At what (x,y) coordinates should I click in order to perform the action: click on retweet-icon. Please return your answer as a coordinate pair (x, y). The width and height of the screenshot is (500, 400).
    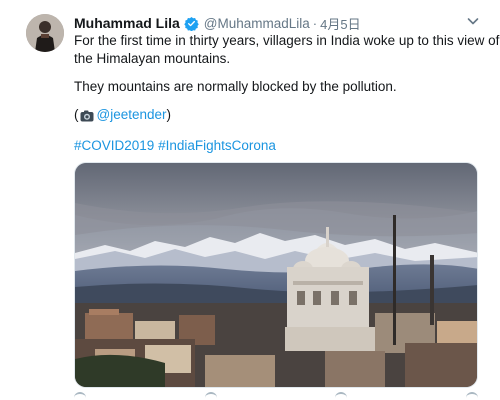
    Looking at the image, I should click on (210, 396).